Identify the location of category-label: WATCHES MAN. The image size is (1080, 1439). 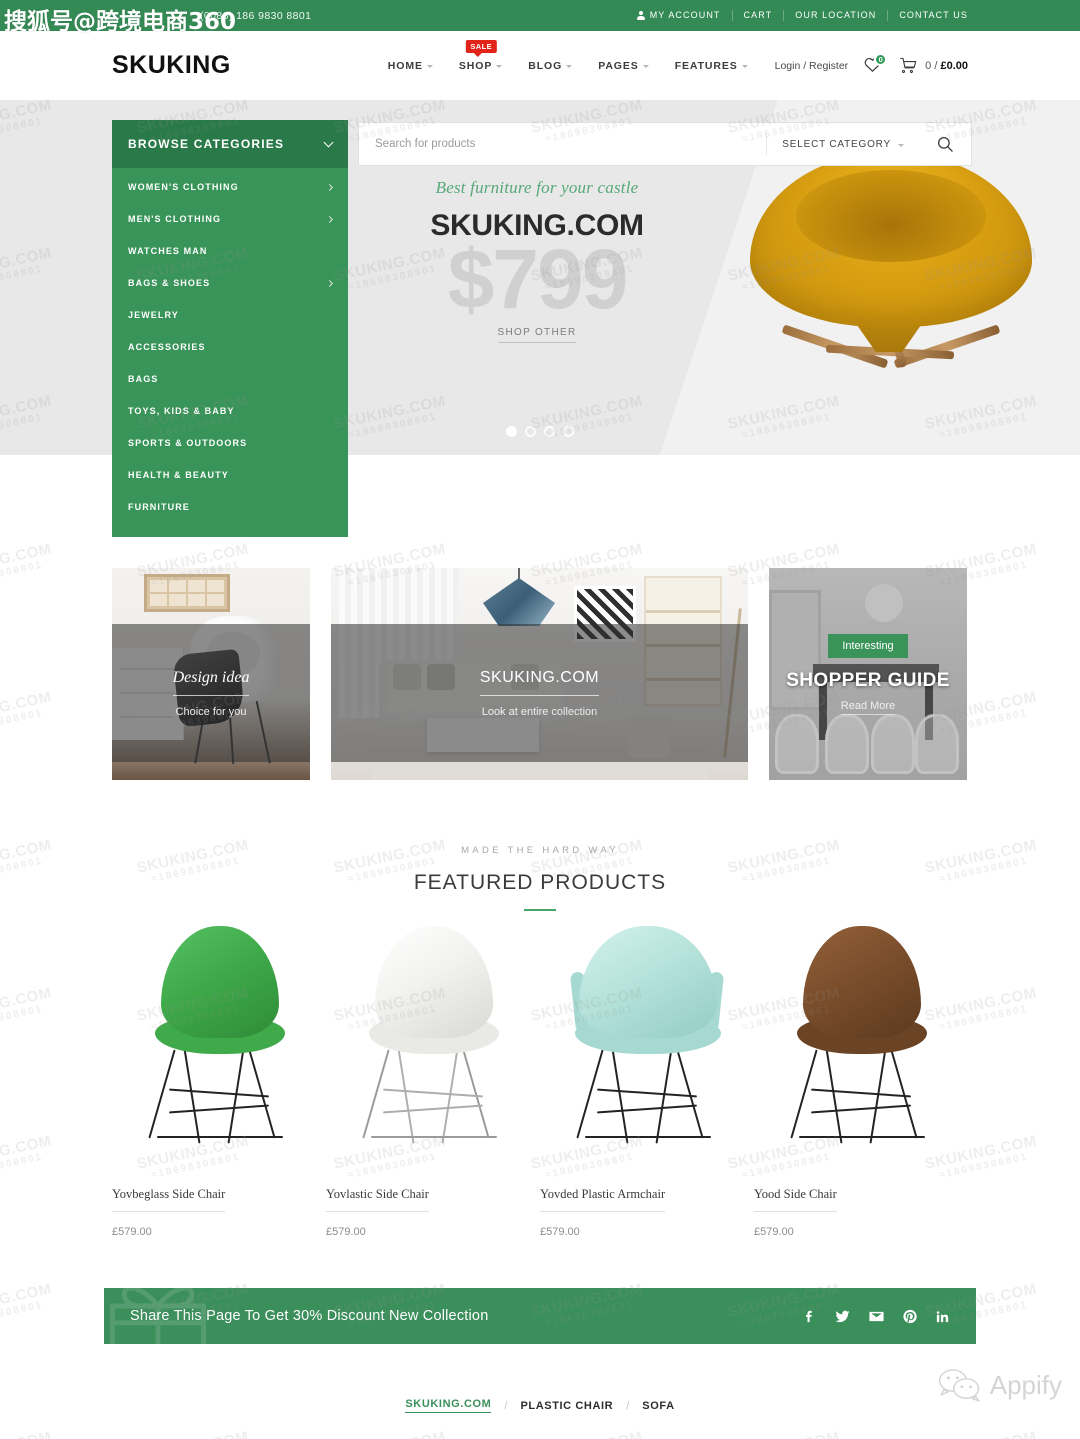
(168, 251).